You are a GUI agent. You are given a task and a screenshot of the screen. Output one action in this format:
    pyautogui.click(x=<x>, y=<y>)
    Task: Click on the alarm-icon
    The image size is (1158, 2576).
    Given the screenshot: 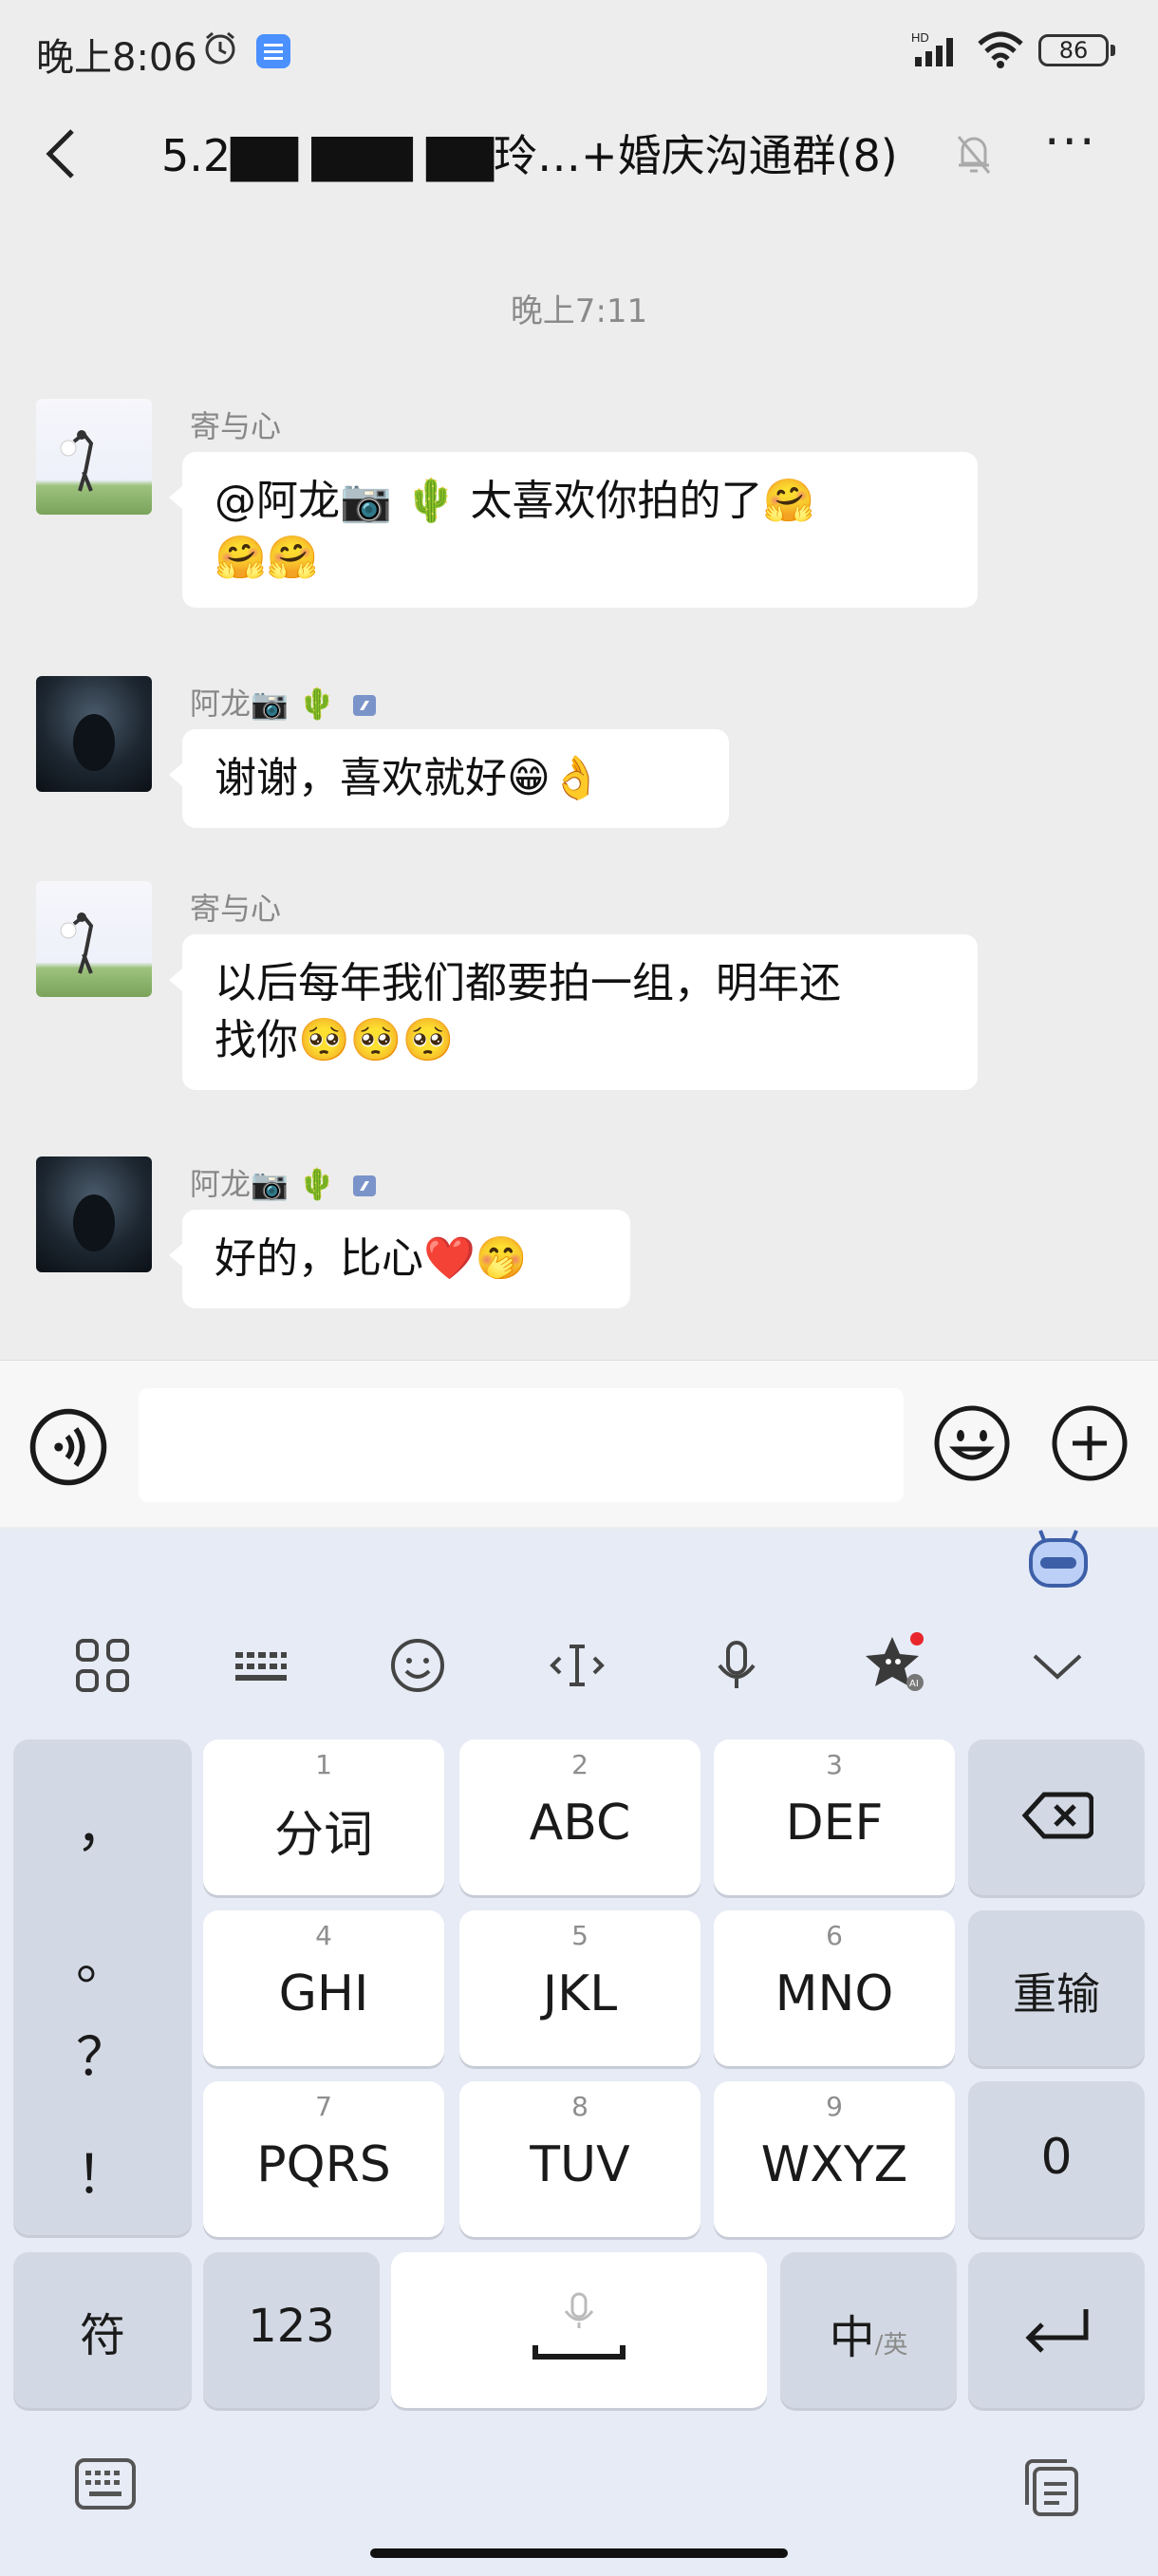 What is the action you would take?
    pyautogui.click(x=220, y=48)
    